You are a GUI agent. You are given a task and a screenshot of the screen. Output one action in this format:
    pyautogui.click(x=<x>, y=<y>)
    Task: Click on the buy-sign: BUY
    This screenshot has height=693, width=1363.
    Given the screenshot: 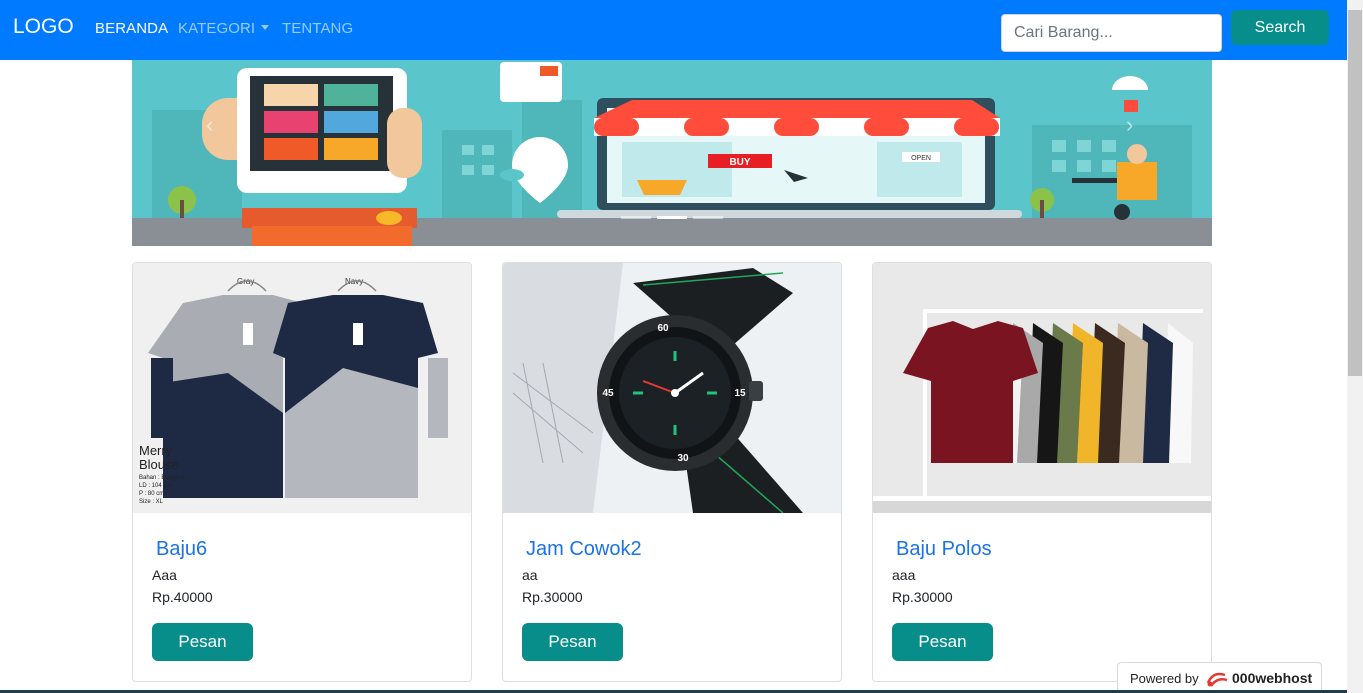 What is the action you would take?
    pyautogui.click(x=739, y=162)
    